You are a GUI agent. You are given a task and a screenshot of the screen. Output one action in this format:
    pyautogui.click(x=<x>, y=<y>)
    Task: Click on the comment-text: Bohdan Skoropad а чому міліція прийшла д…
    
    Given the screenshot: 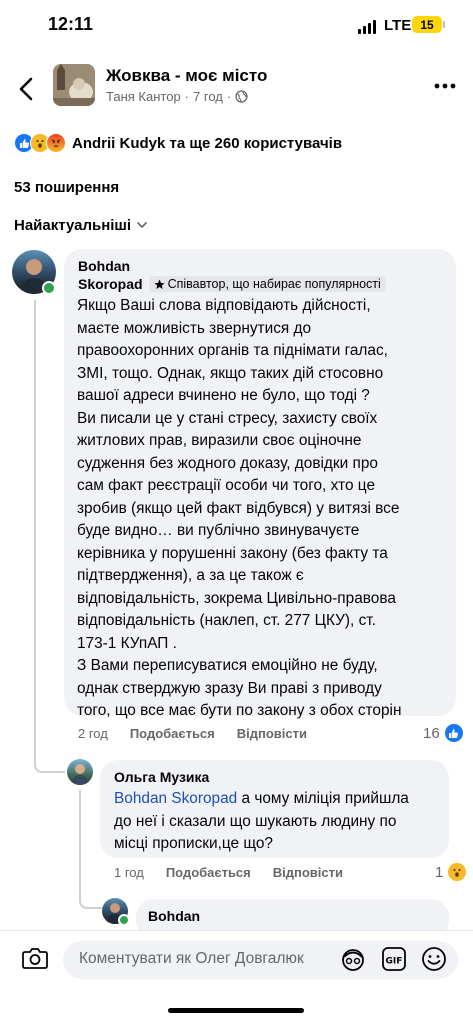 What is the action you would take?
    pyautogui.click(x=280, y=822)
    